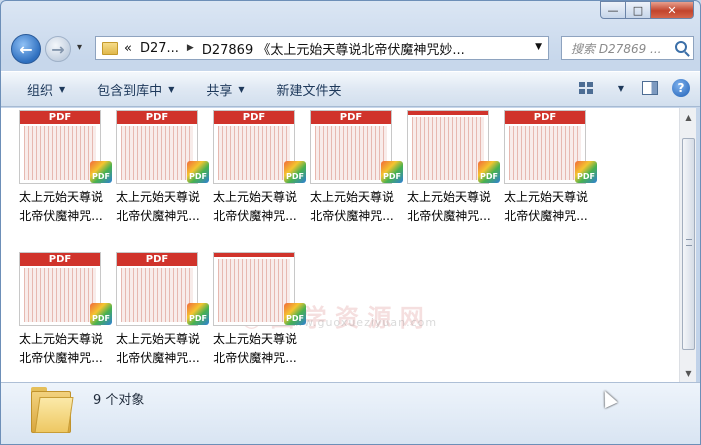 This screenshot has width=701, height=445. Describe the element at coordinates (538, 47) in the screenshot. I see `chevron-down-icon: ▼` at that location.